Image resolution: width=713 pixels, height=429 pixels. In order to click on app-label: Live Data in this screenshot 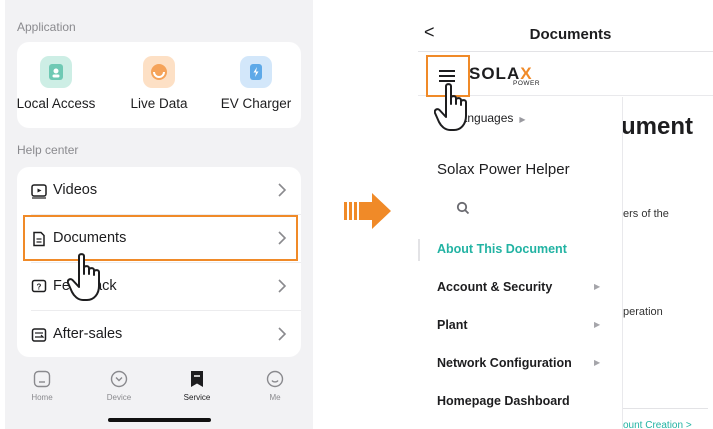, I will do `click(159, 103)`.